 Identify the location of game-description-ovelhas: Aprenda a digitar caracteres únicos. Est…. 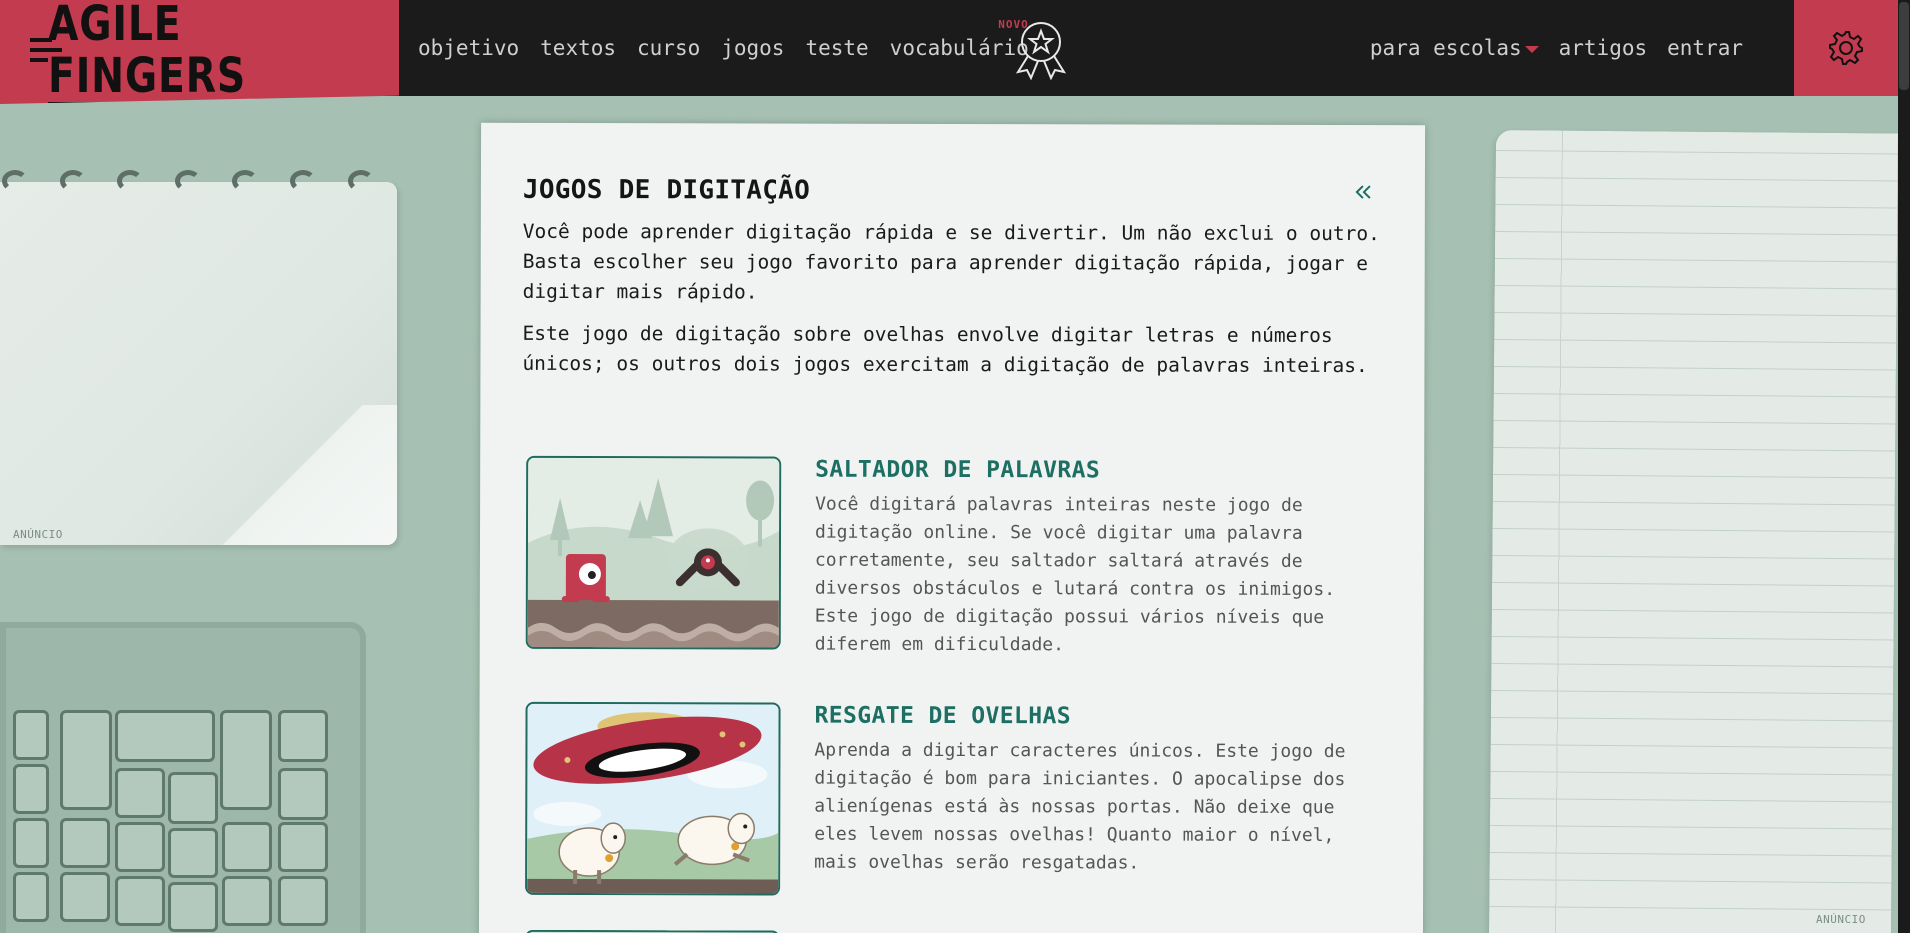
(1080, 806).